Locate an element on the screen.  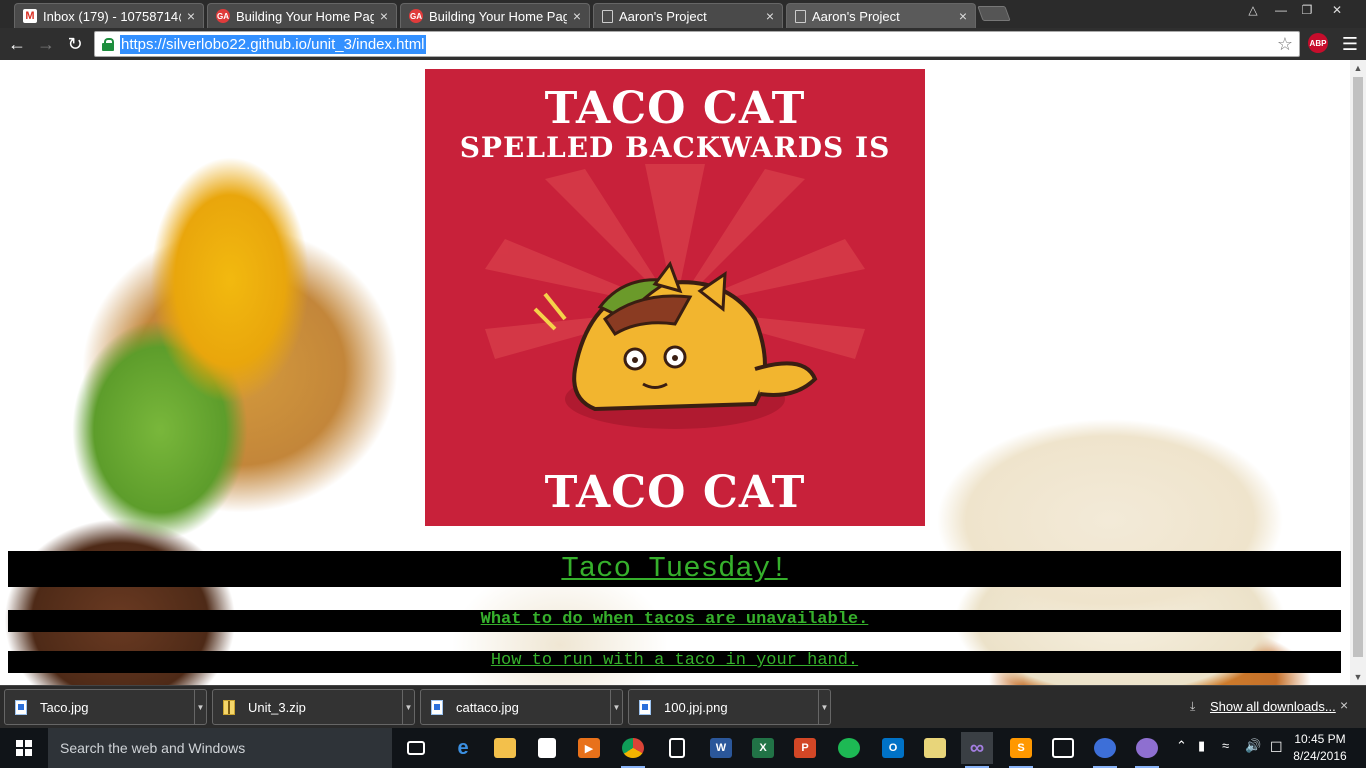
tab-building-home-page-2: GA Building Your Home Page × is located at coordinates (495, 15).